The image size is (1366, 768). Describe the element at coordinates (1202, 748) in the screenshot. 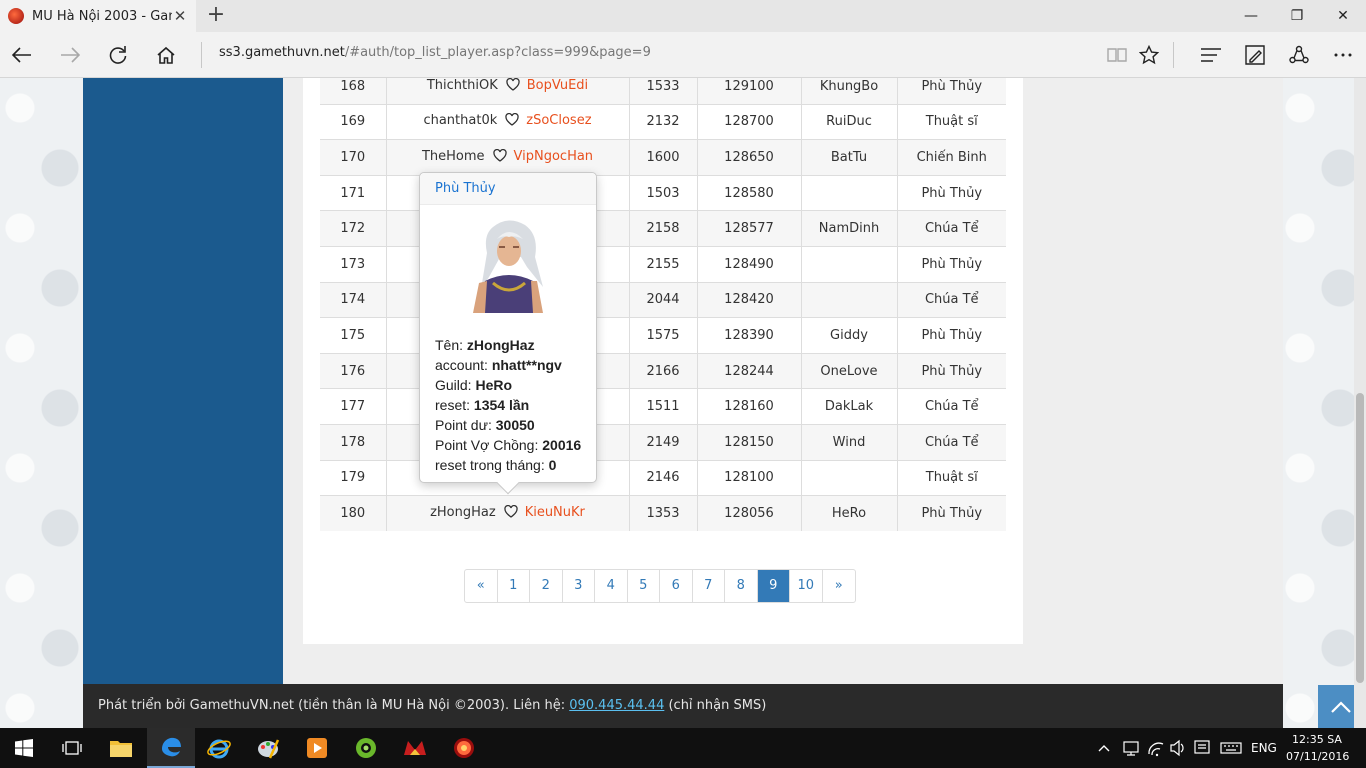

I see `action-center-icon` at that location.